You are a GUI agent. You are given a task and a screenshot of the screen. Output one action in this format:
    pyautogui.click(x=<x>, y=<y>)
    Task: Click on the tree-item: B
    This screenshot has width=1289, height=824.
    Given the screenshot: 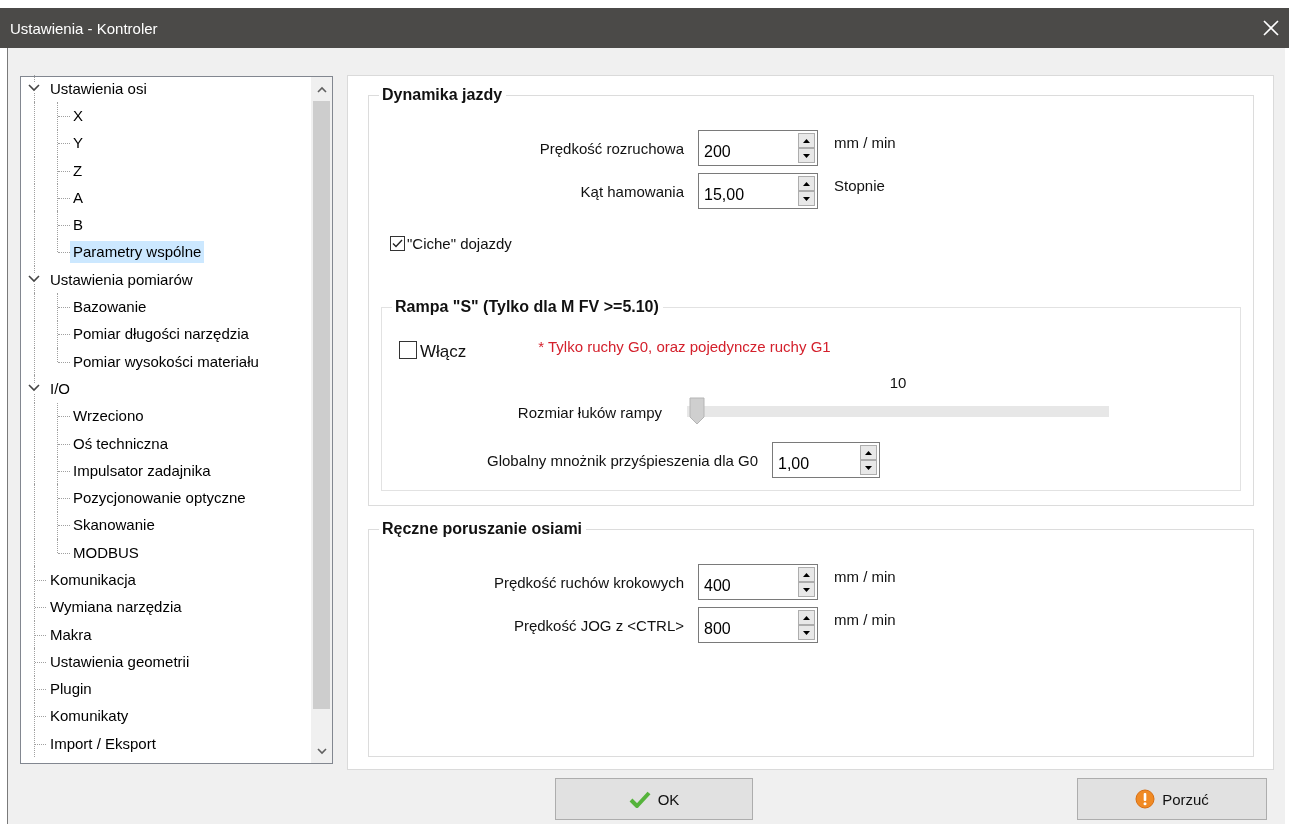 What is the action you would take?
    pyautogui.click(x=78, y=225)
    